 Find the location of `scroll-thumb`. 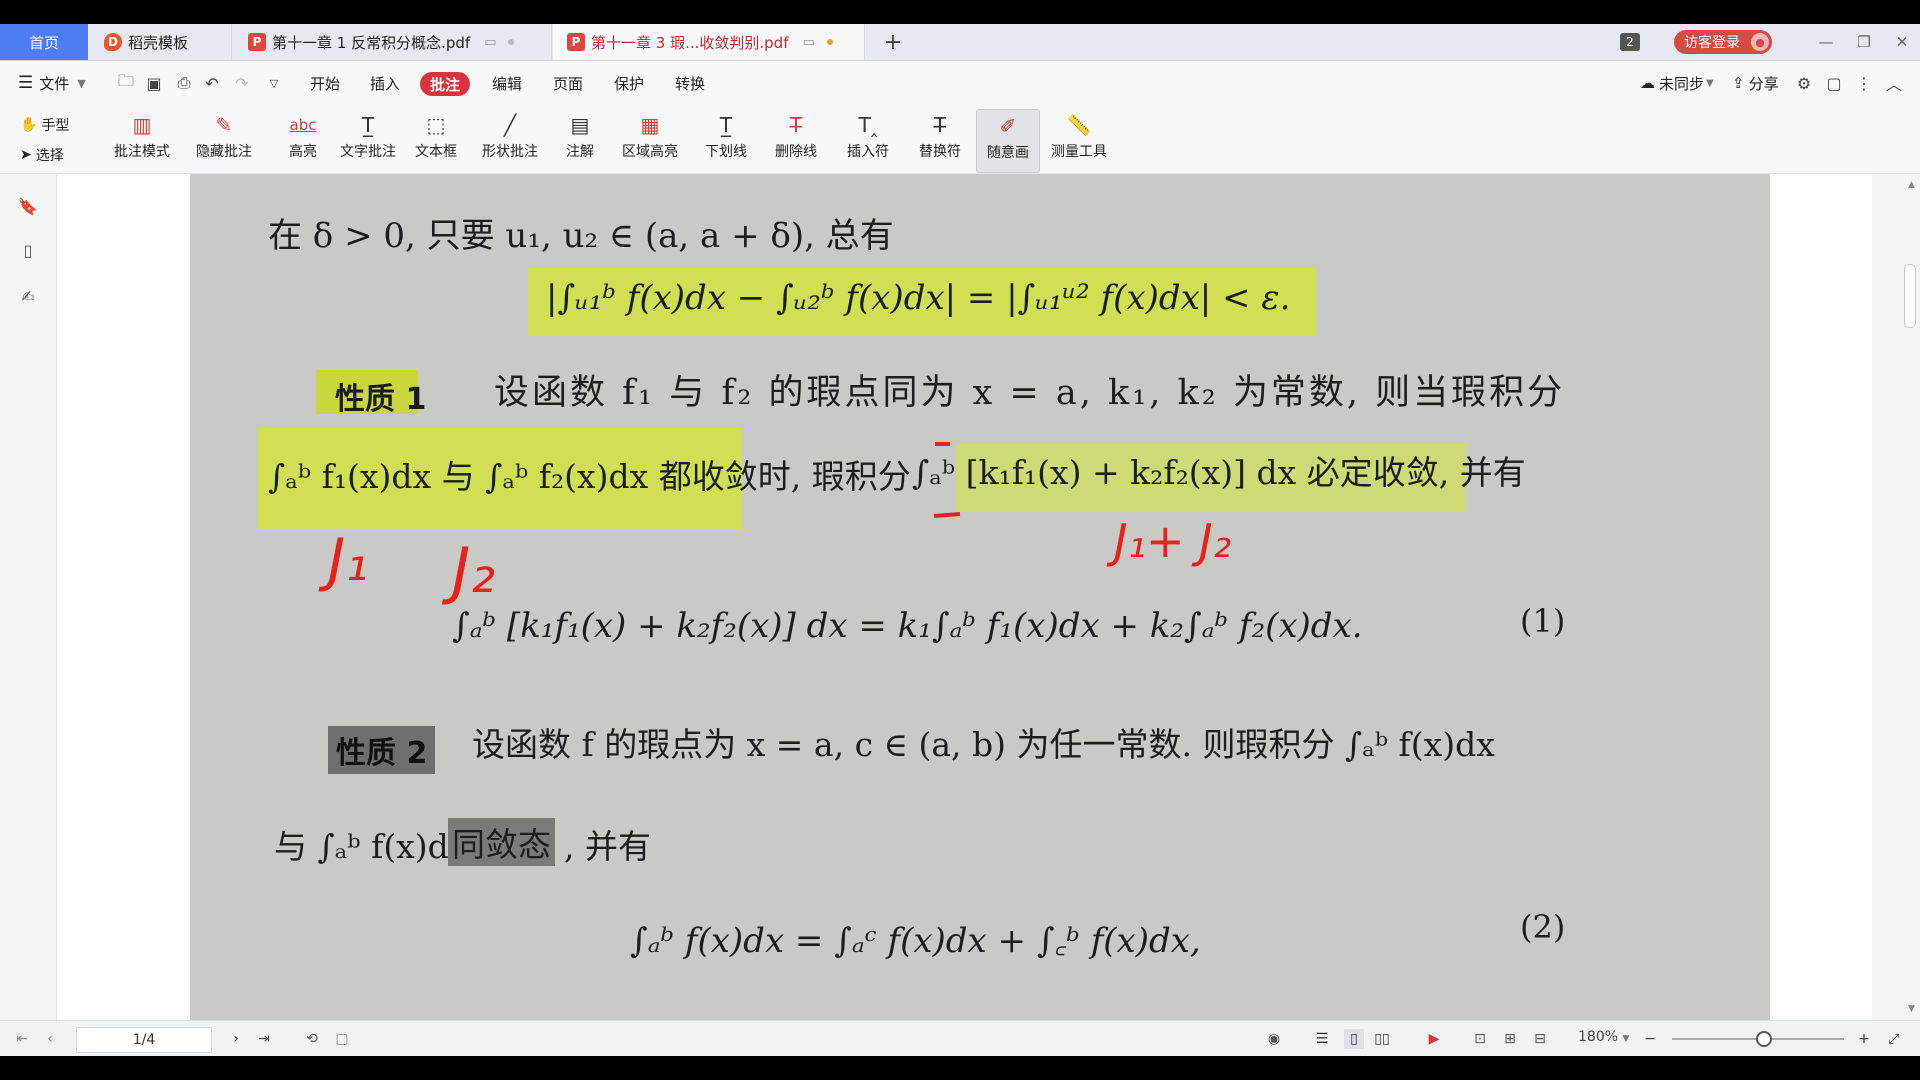

scroll-thumb is located at coordinates (1910, 296).